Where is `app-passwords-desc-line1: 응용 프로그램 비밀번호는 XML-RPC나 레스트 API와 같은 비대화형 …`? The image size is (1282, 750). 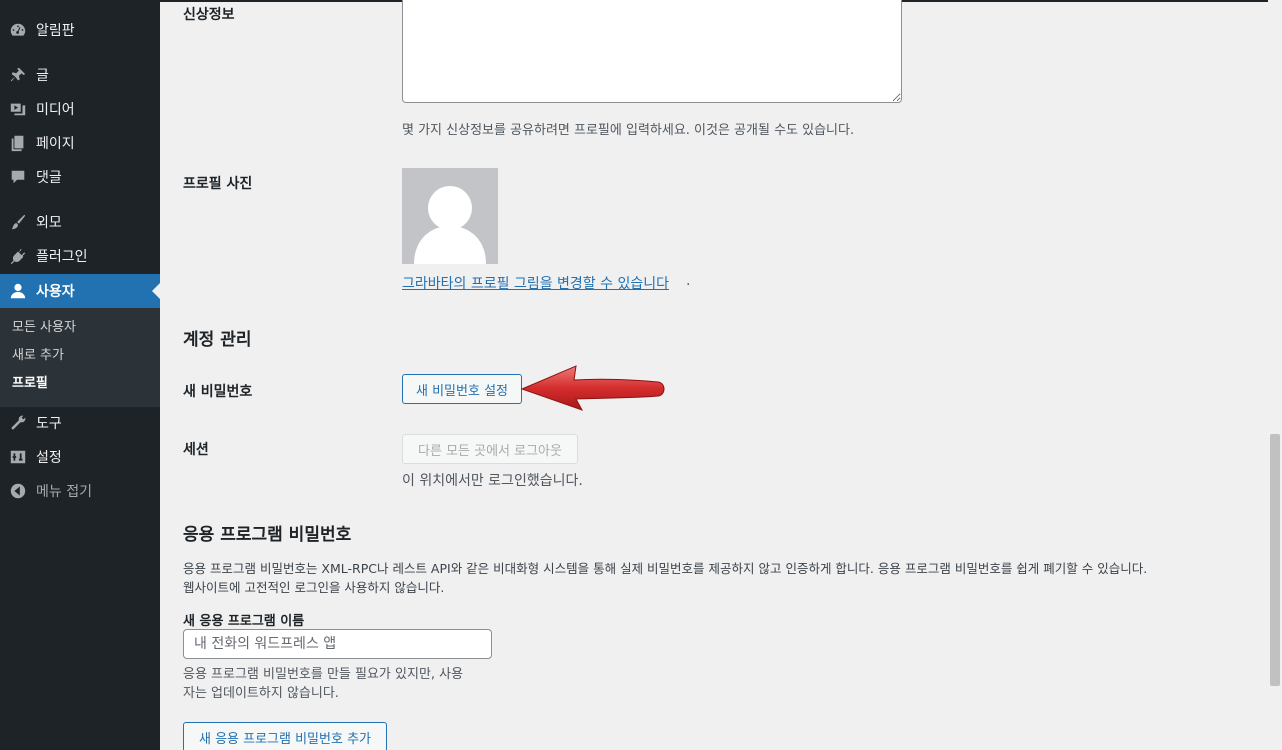 app-passwords-desc-line1: 응용 프로그램 비밀번호는 XML-RPC나 레스트 API와 같은 비대화형 … is located at coordinates (665, 568).